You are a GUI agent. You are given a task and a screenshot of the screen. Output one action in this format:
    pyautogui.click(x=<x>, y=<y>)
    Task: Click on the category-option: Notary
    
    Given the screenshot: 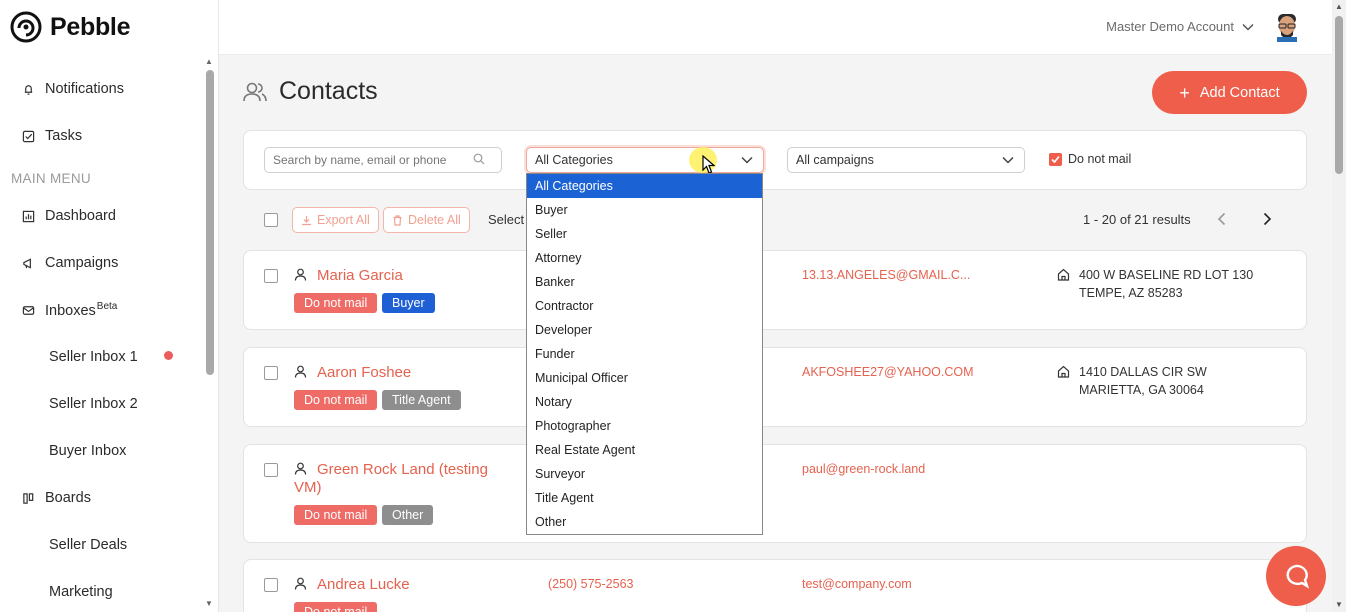 What is the action you would take?
    pyautogui.click(x=644, y=402)
    